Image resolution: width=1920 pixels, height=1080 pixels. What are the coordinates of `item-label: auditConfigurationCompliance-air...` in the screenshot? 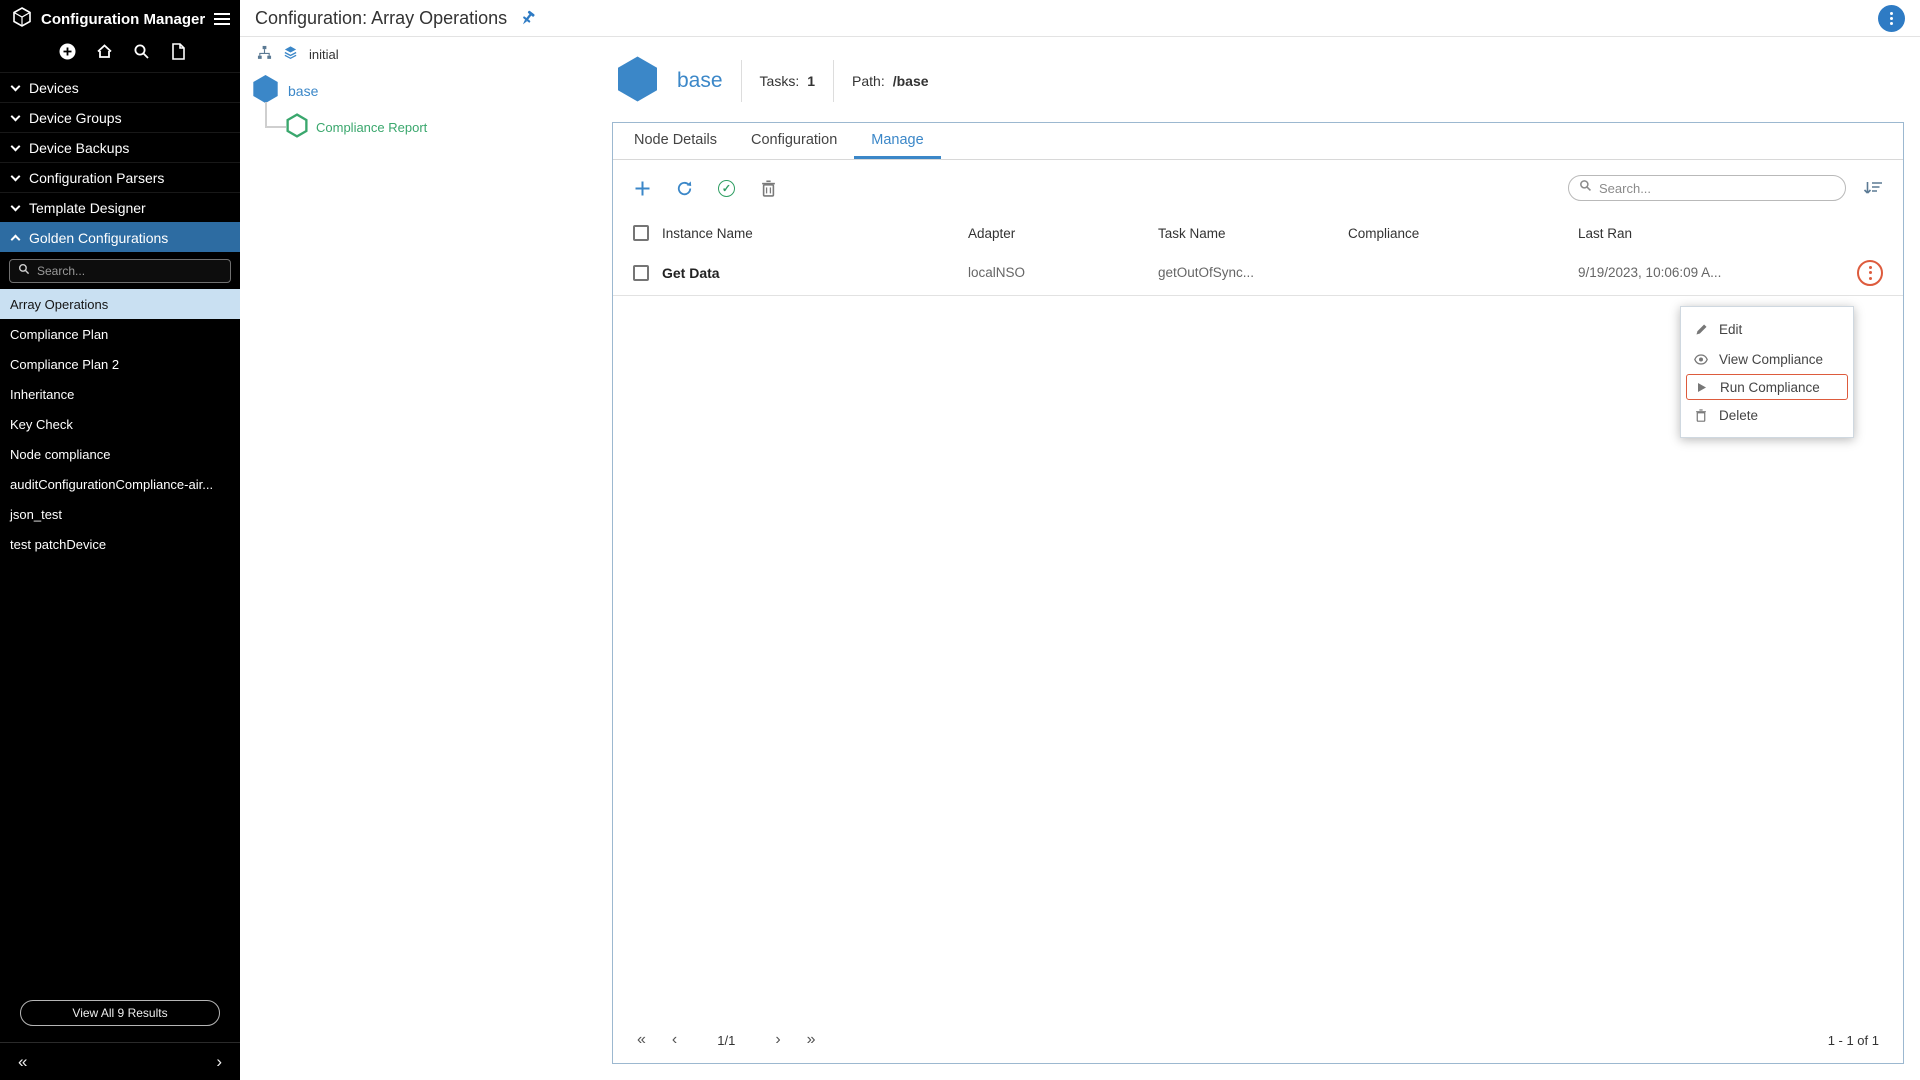 It's located at (112, 484).